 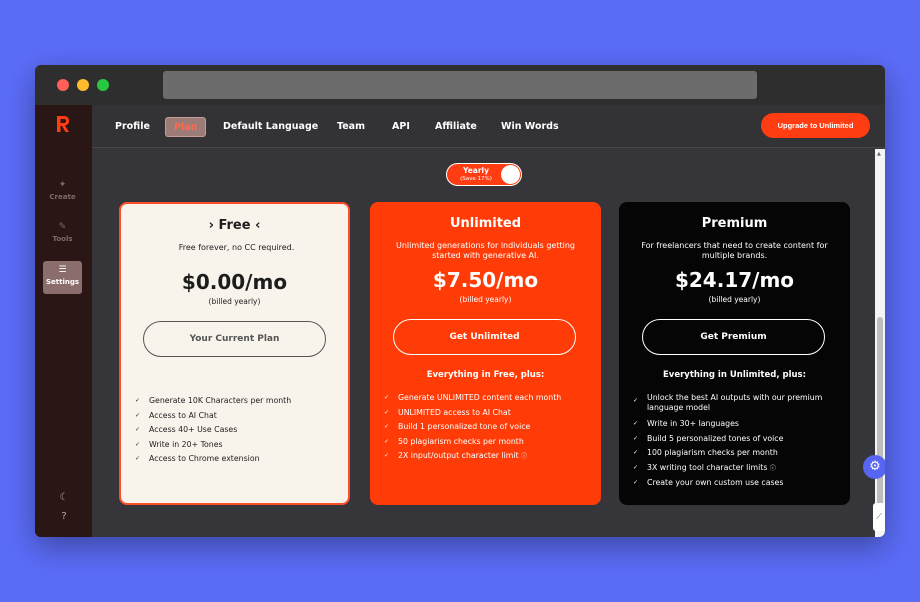 I want to click on sidebar-item-settings: ☰ Settings, so click(x=62, y=277).